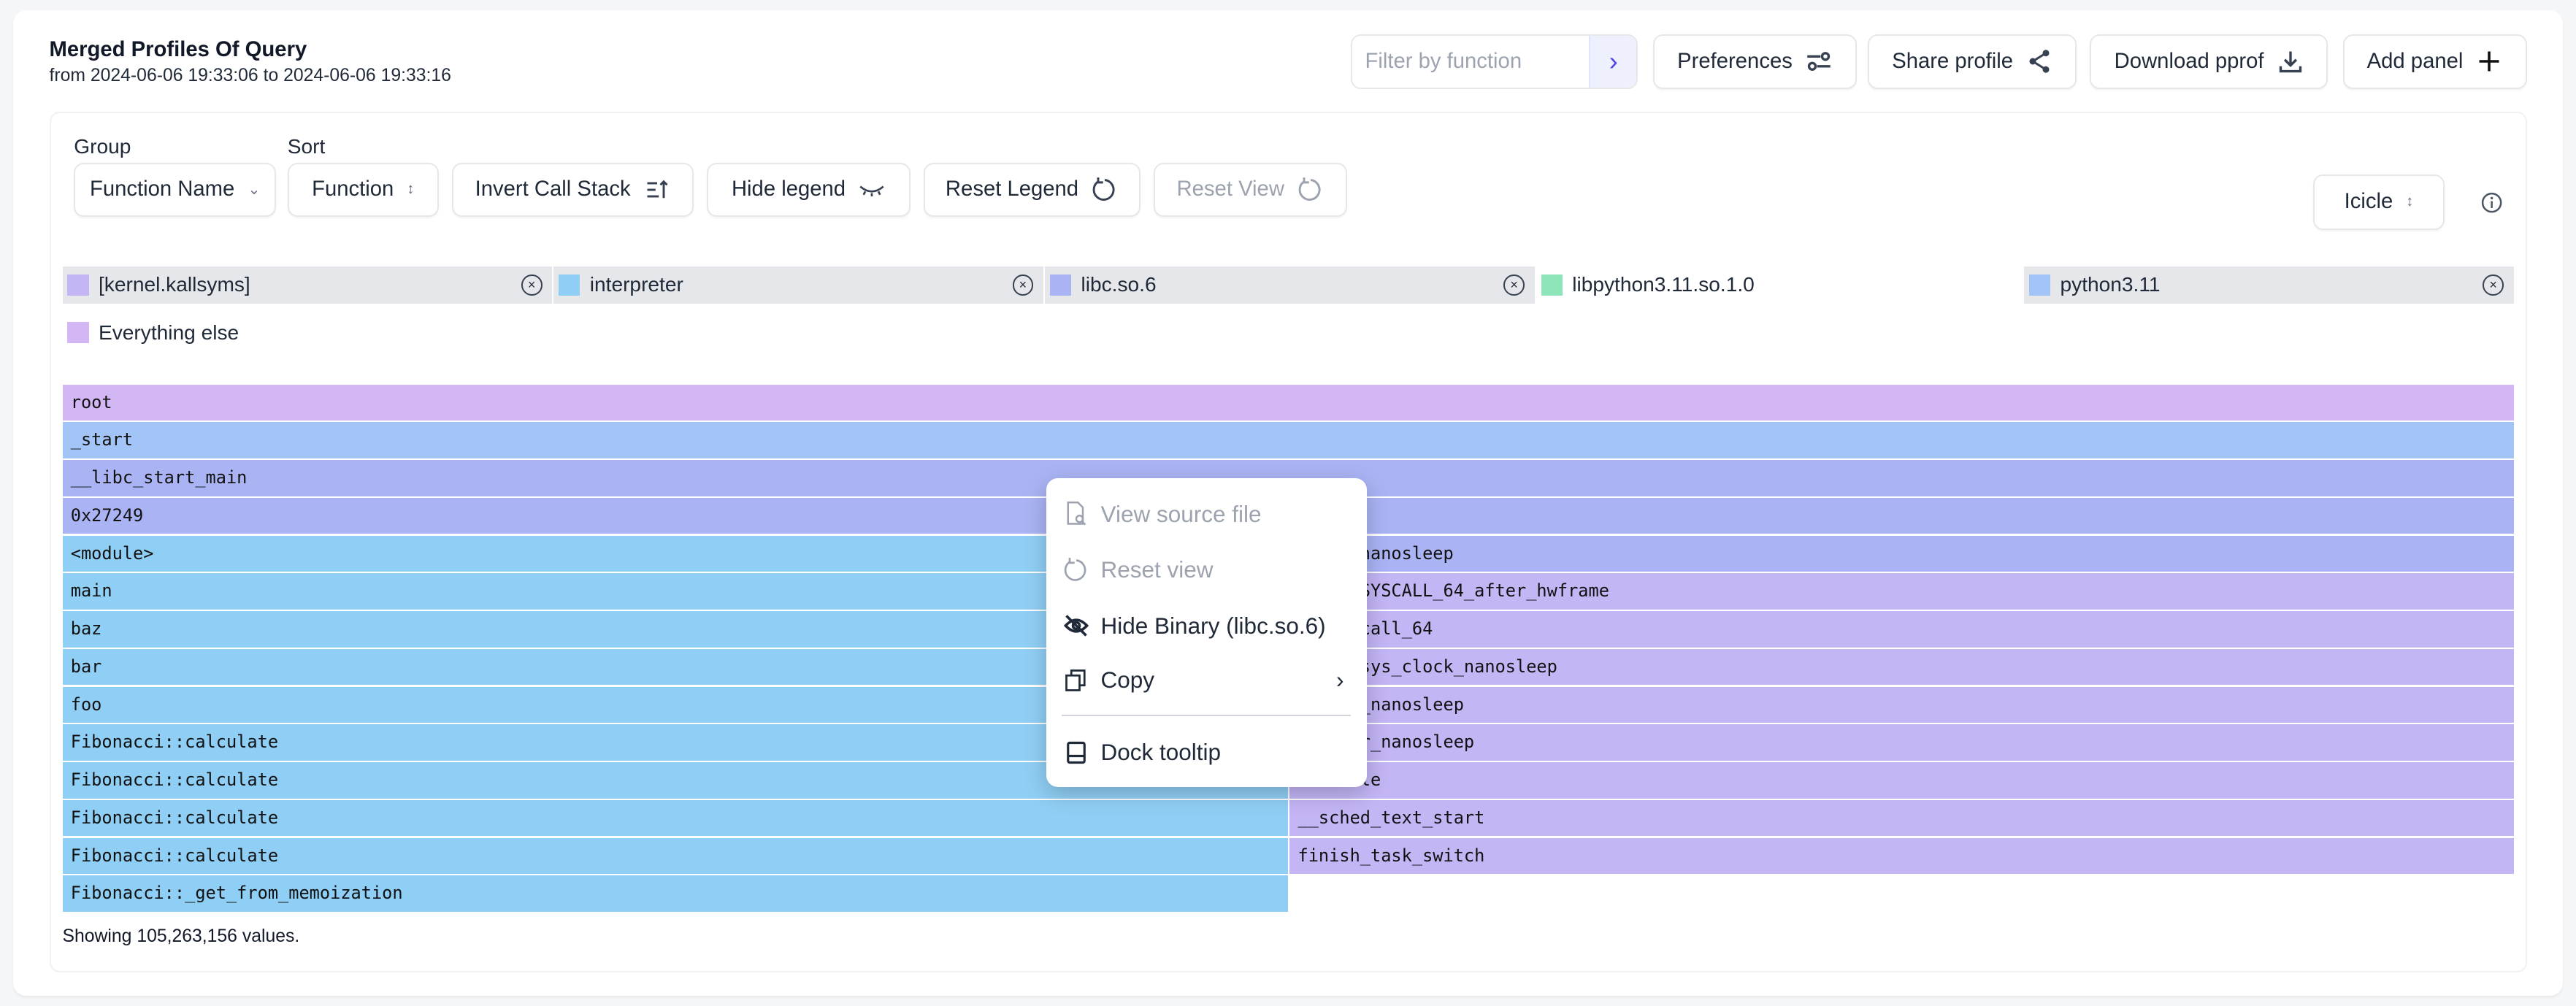 The height and width of the screenshot is (1006, 2576). I want to click on file-search-icon, so click(1076, 514).